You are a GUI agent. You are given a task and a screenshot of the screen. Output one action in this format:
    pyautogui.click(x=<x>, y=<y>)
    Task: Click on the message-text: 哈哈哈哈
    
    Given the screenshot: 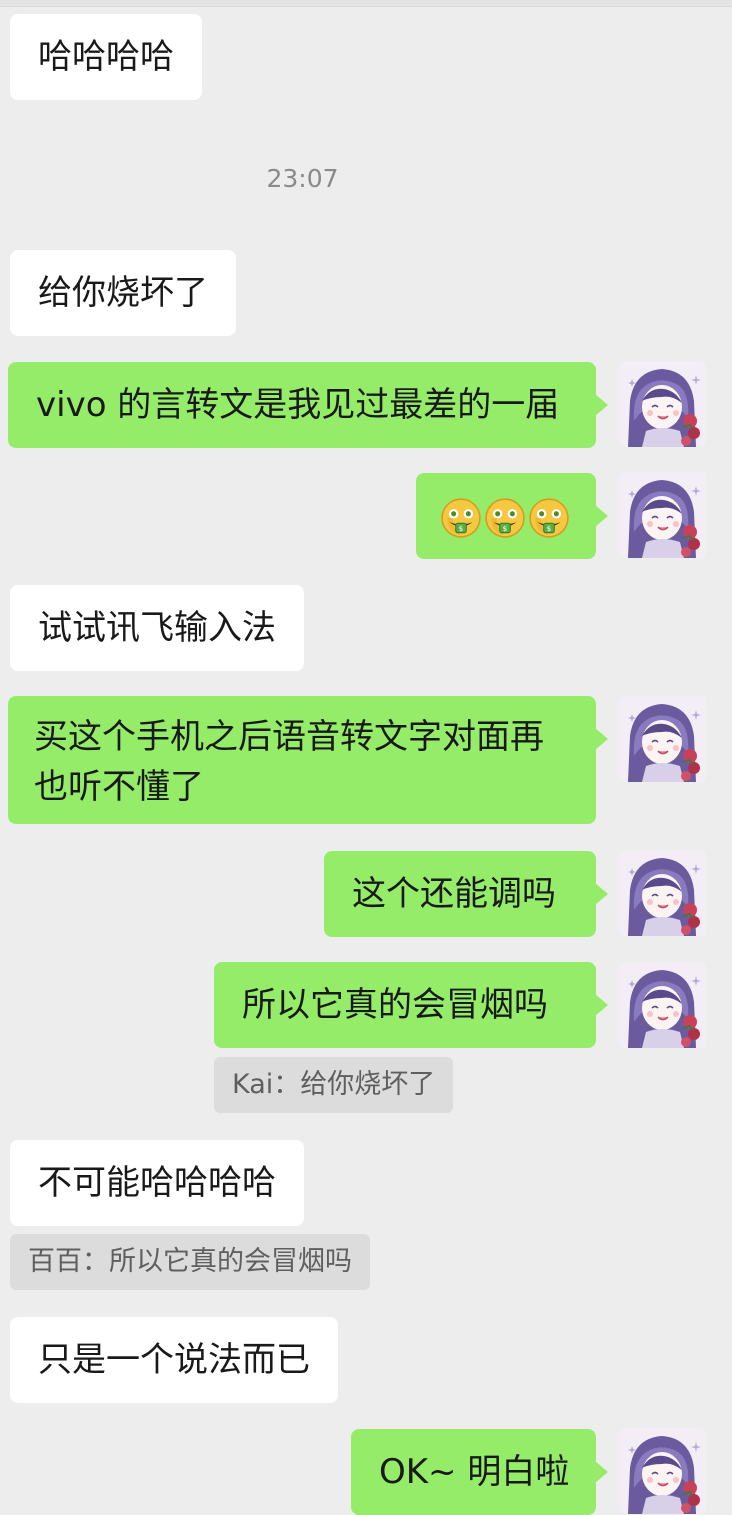 What is the action you would take?
    pyautogui.click(x=106, y=57)
    